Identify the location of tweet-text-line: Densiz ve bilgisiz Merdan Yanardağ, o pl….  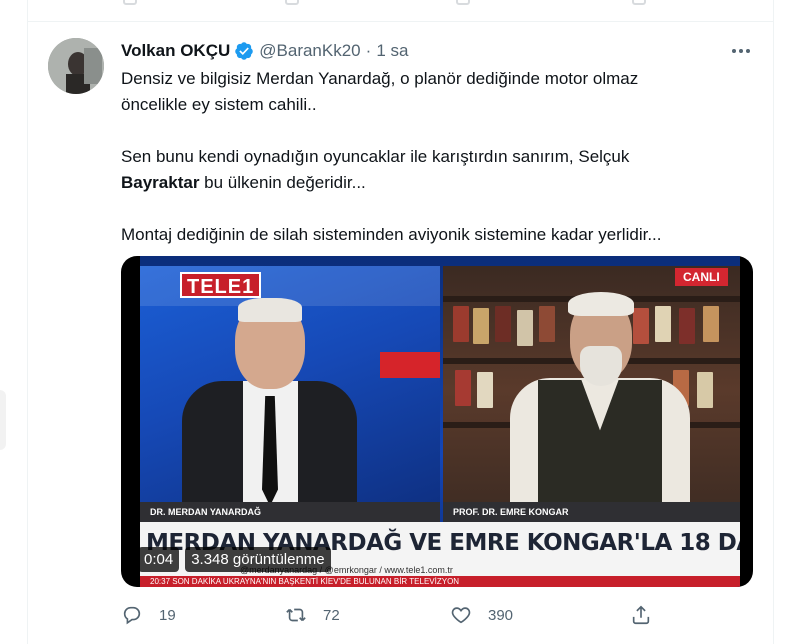
(380, 78).